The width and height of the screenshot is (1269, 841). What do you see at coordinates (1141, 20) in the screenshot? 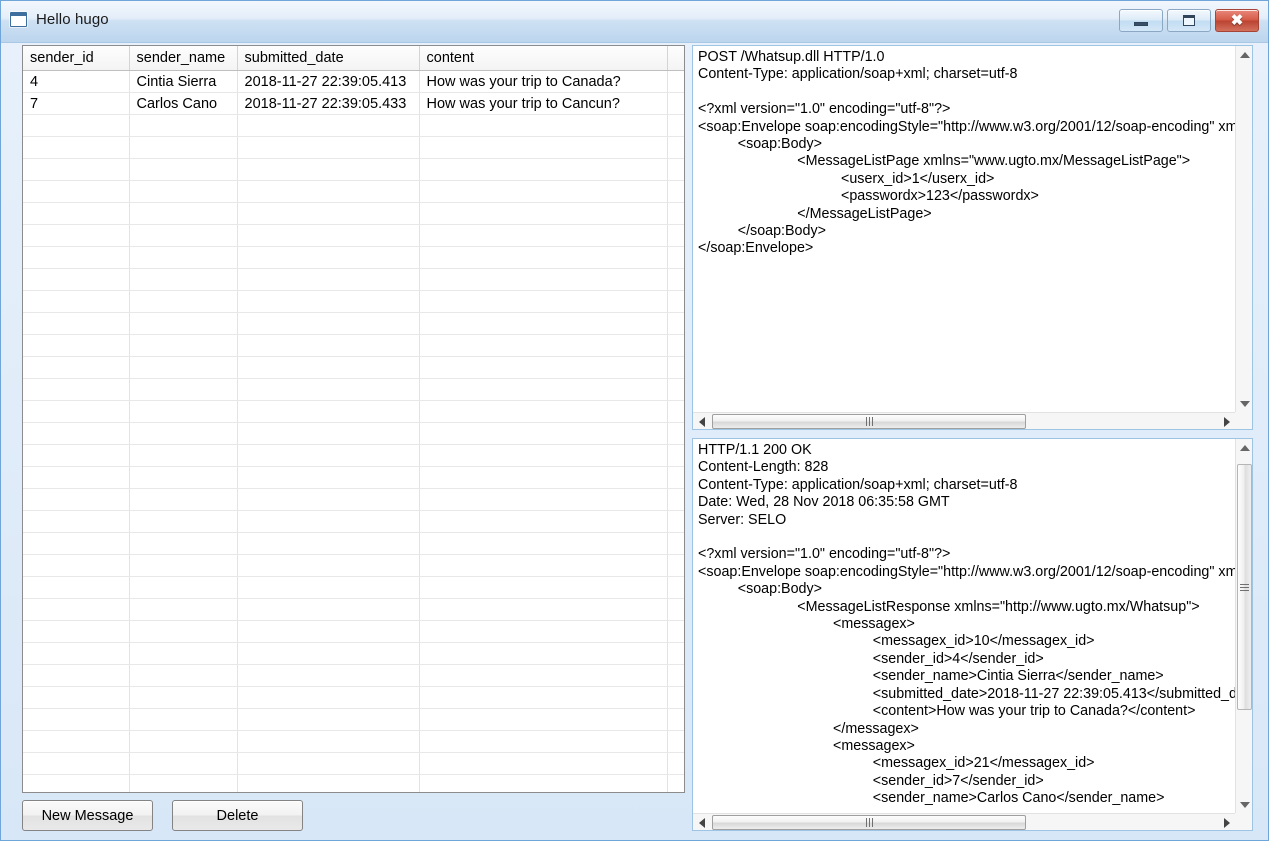
I see `minimize-button` at bounding box center [1141, 20].